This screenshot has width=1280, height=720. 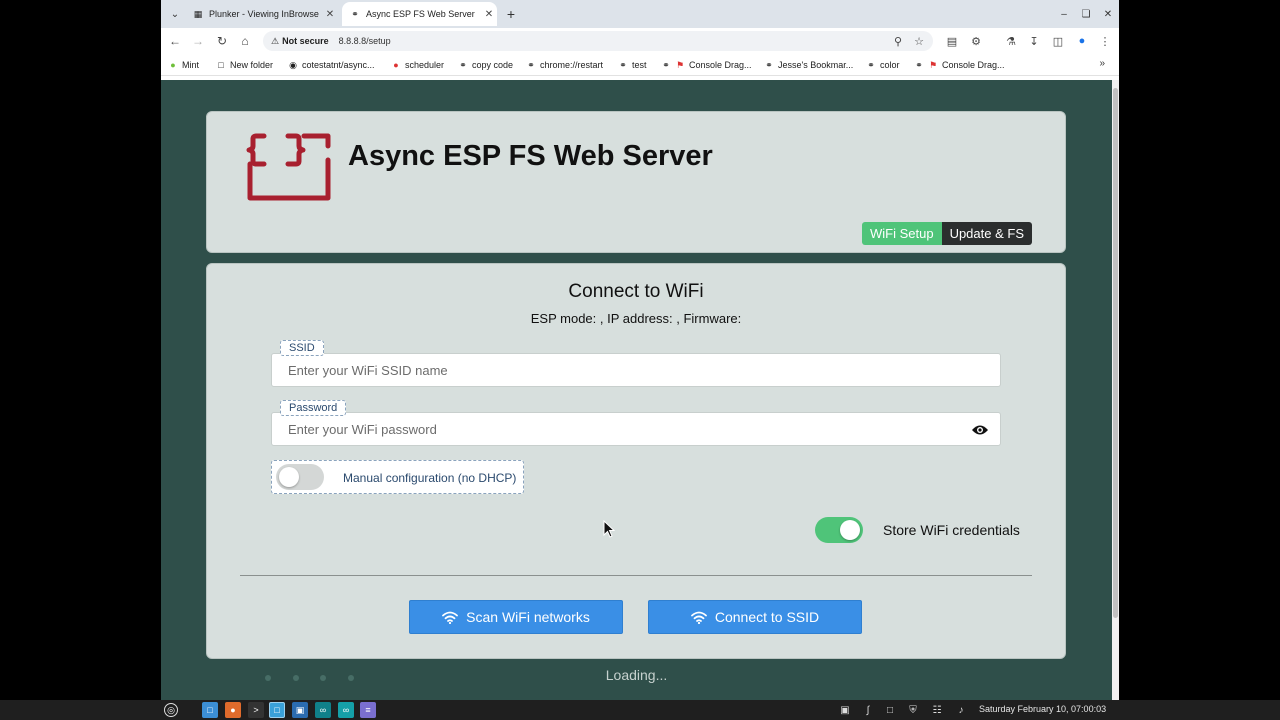 What do you see at coordinates (636, 575) in the screenshot?
I see `divider` at bounding box center [636, 575].